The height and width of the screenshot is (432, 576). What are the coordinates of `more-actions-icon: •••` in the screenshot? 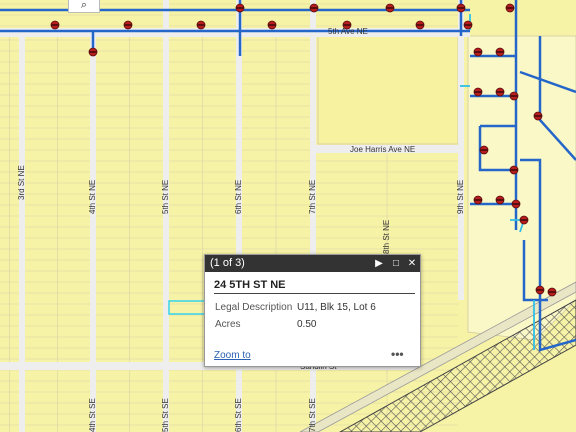 It's located at (397, 354).